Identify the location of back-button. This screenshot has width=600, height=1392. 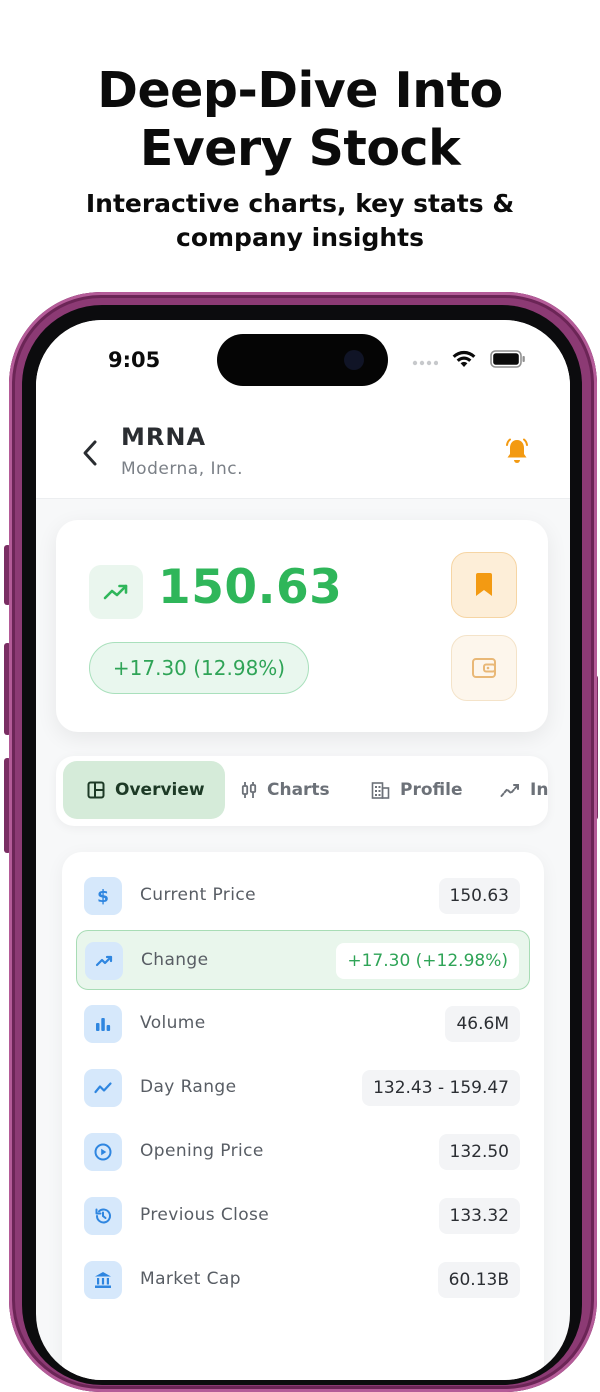
(91, 453).